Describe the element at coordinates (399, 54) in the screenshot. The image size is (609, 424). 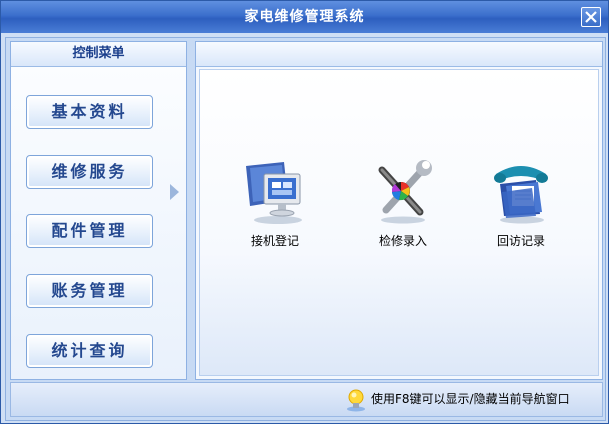
I see `main-panel-header` at that location.